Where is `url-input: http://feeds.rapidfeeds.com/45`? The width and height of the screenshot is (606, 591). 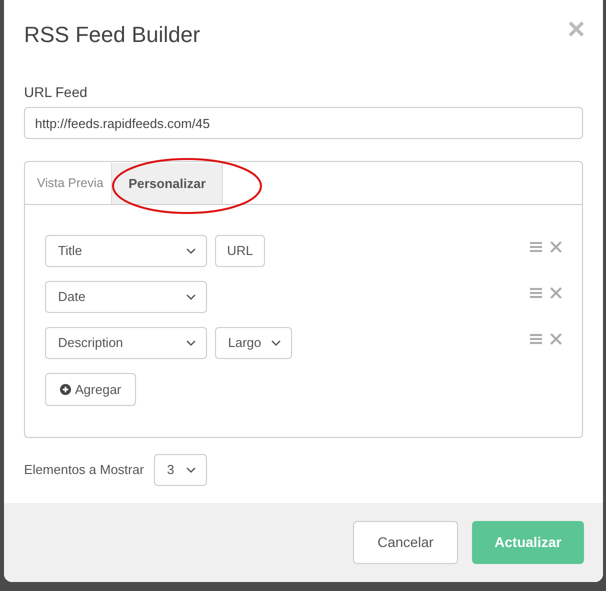 url-input: http://feeds.rapidfeeds.com/45 is located at coordinates (303, 123).